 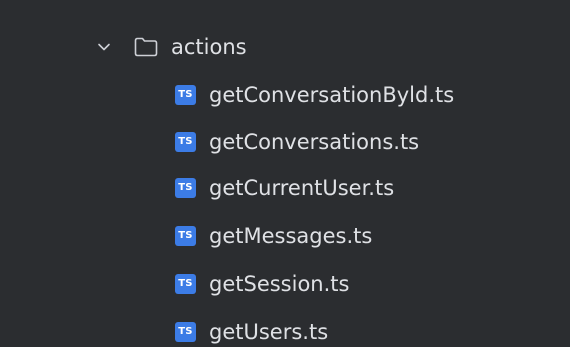 What do you see at coordinates (209, 47) in the screenshot?
I see `folder-label: actions` at bounding box center [209, 47].